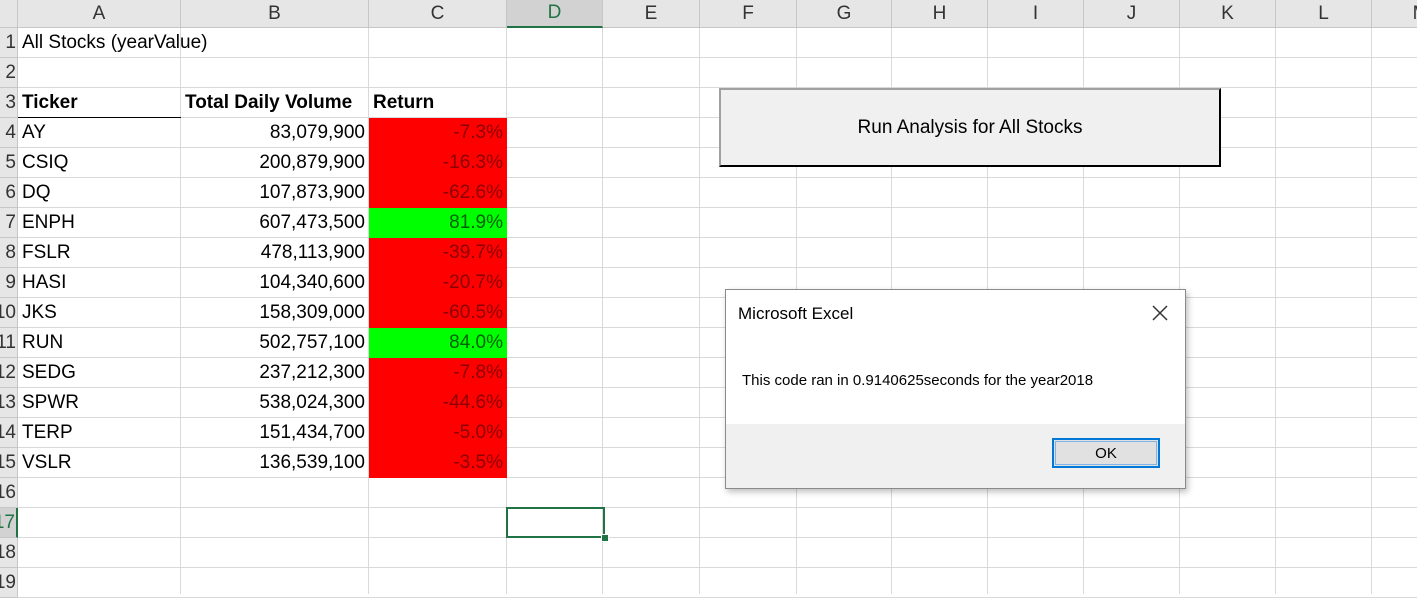 The image size is (1417, 598). I want to click on return-cell: -44.6%, so click(438, 403).